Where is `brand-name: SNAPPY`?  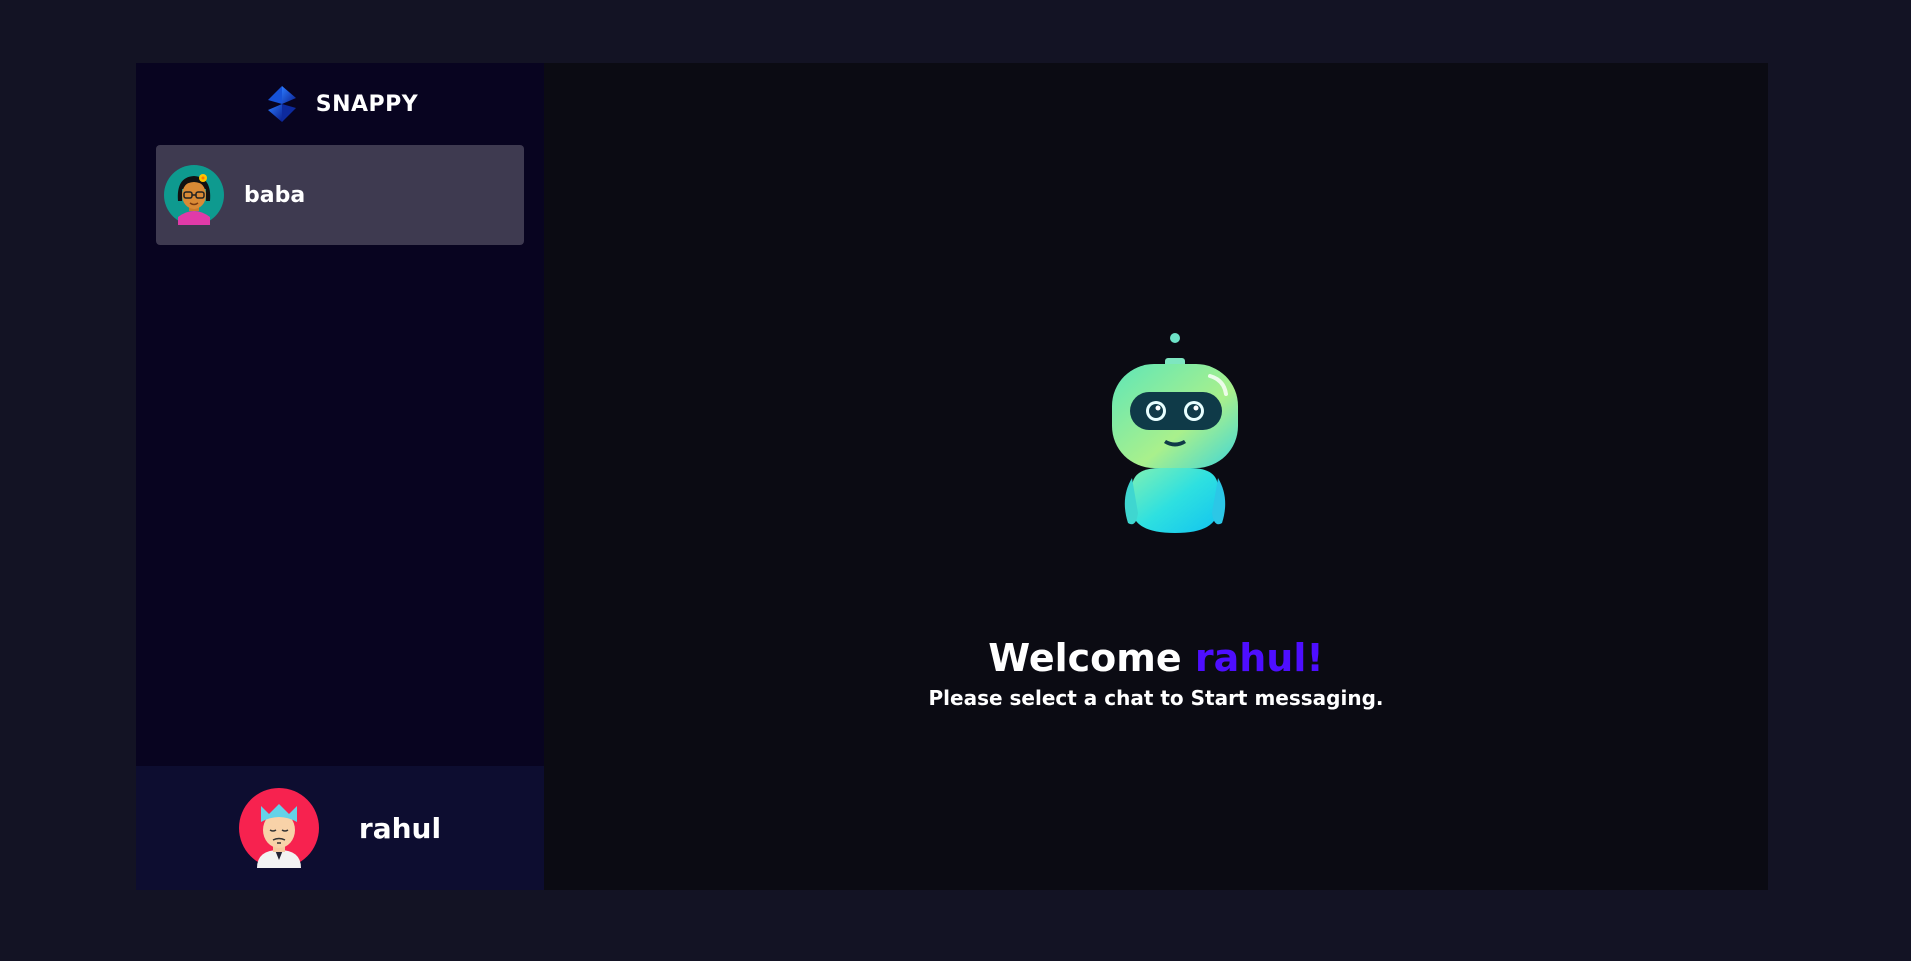
brand-name: SNAPPY is located at coordinates (367, 104).